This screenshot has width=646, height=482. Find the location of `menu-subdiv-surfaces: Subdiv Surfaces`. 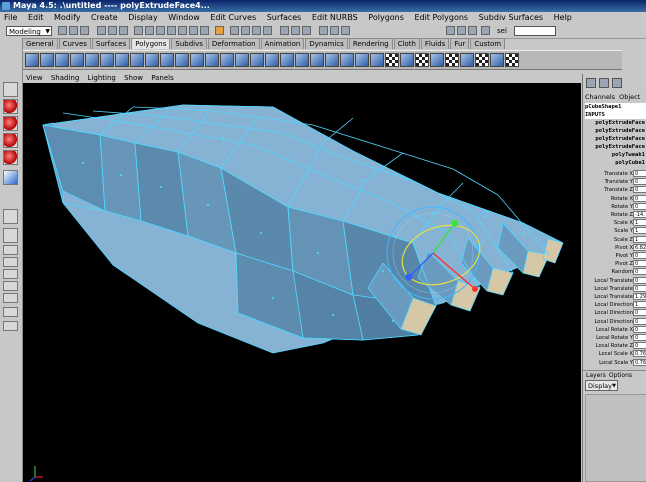

menu-subdiv-surfaces: Subdiv Surfaces is located at coordinates (511, 17).